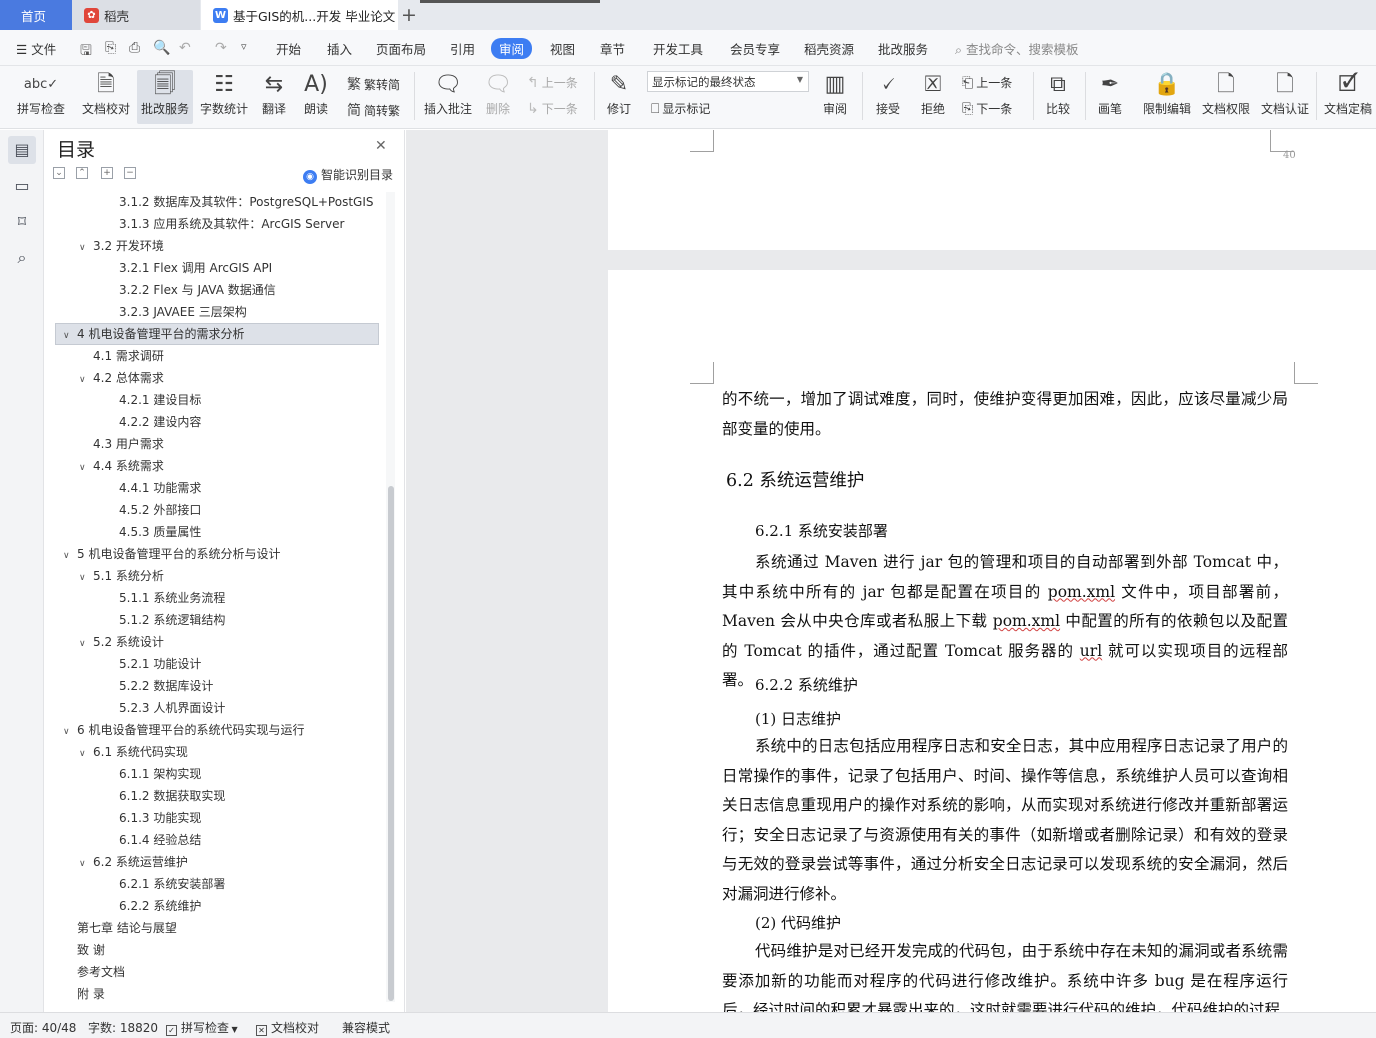 The image size is (1376, 1038). I want to click on toc-item: ∨ 4.4 系统需求, so click(121, 466).